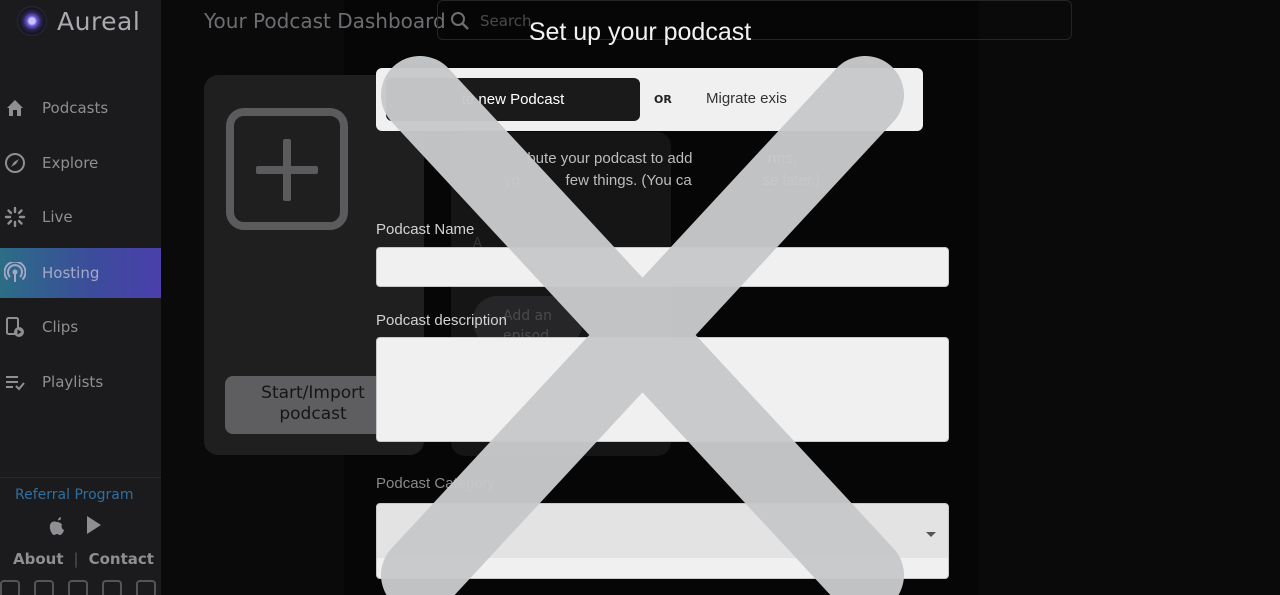 The height and width of the screenshot is (595, 1280). I want to click on contact-link: Contact, so click(121, 559).